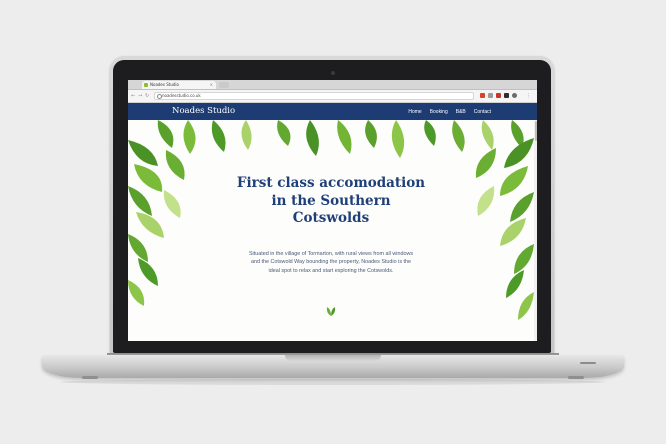  What do you see at coordinates (535, 131) in the screenshot?
I see `scrollbar-thumb` at bounding box center [535, 131].